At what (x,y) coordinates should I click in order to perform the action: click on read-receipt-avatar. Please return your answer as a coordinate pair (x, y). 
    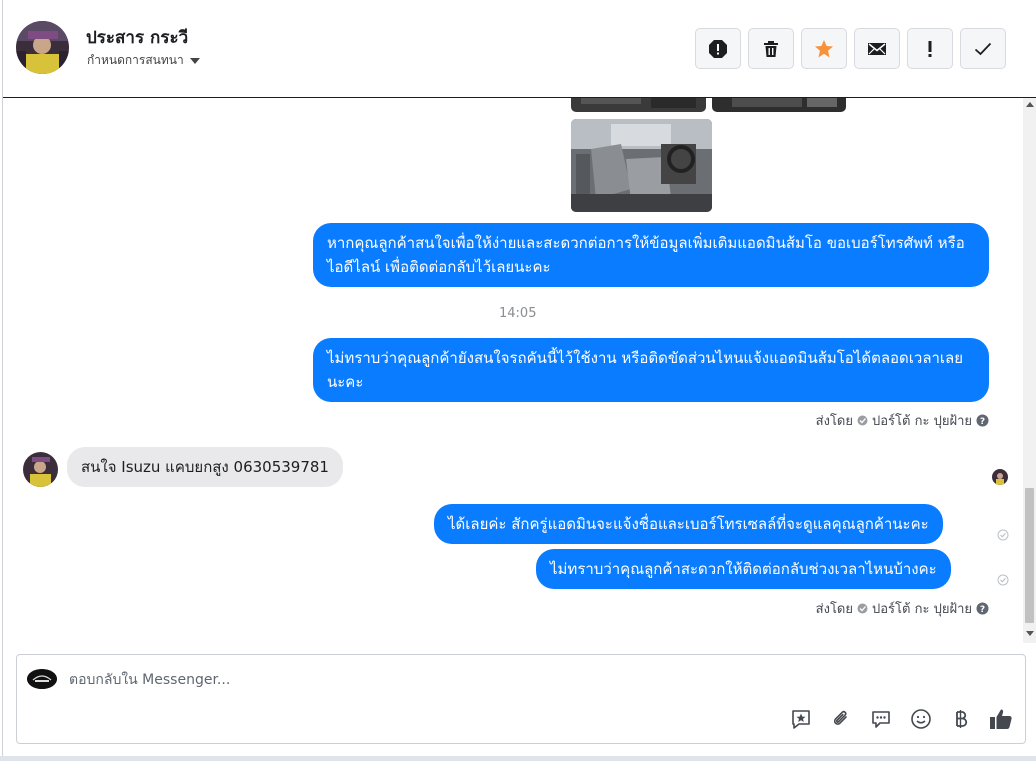
    Looking at the image, I should click on (1000, 477).